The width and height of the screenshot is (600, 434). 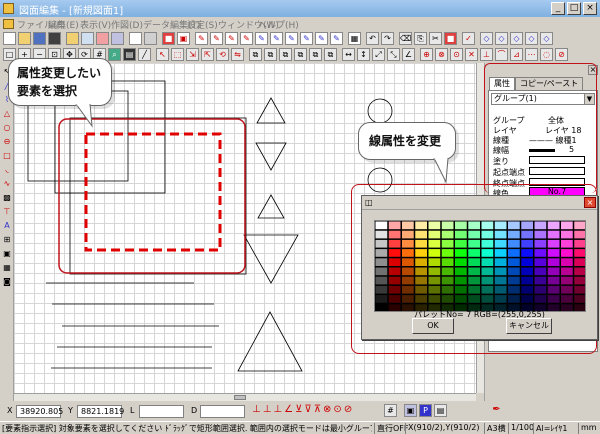 I want to click on menu-edit: 編集(E), so click(x=63, y=24).